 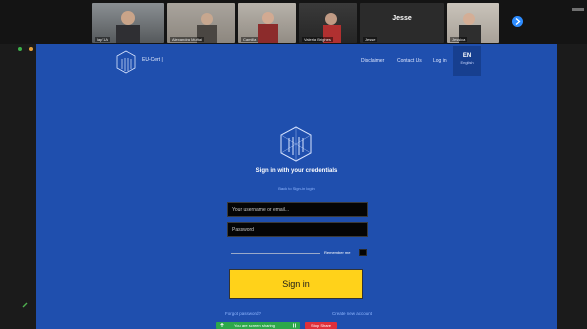 I want to click on username-input, so click(x=297, y=209).